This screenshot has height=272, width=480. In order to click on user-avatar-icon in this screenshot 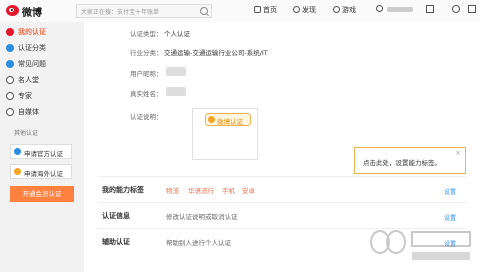, I will do `click(379, 8)`.